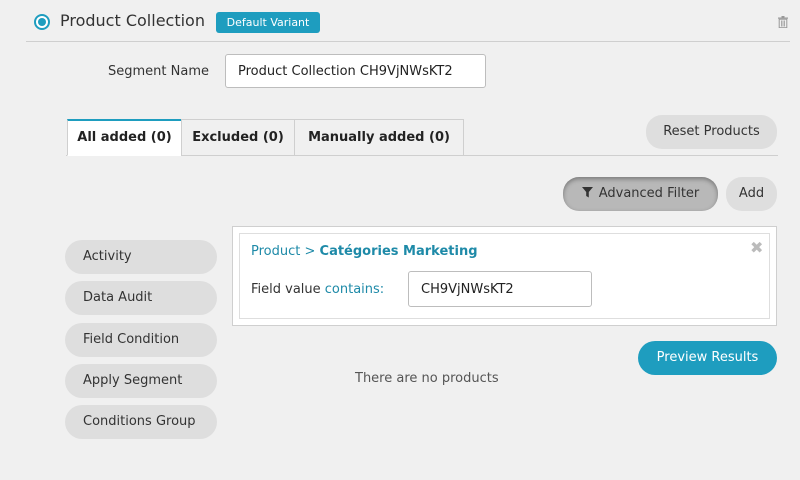  Describe the element at coordinates (141, 298) in the screenshot. I see `sidebar-item-data-audit: Data Audit` at that location.